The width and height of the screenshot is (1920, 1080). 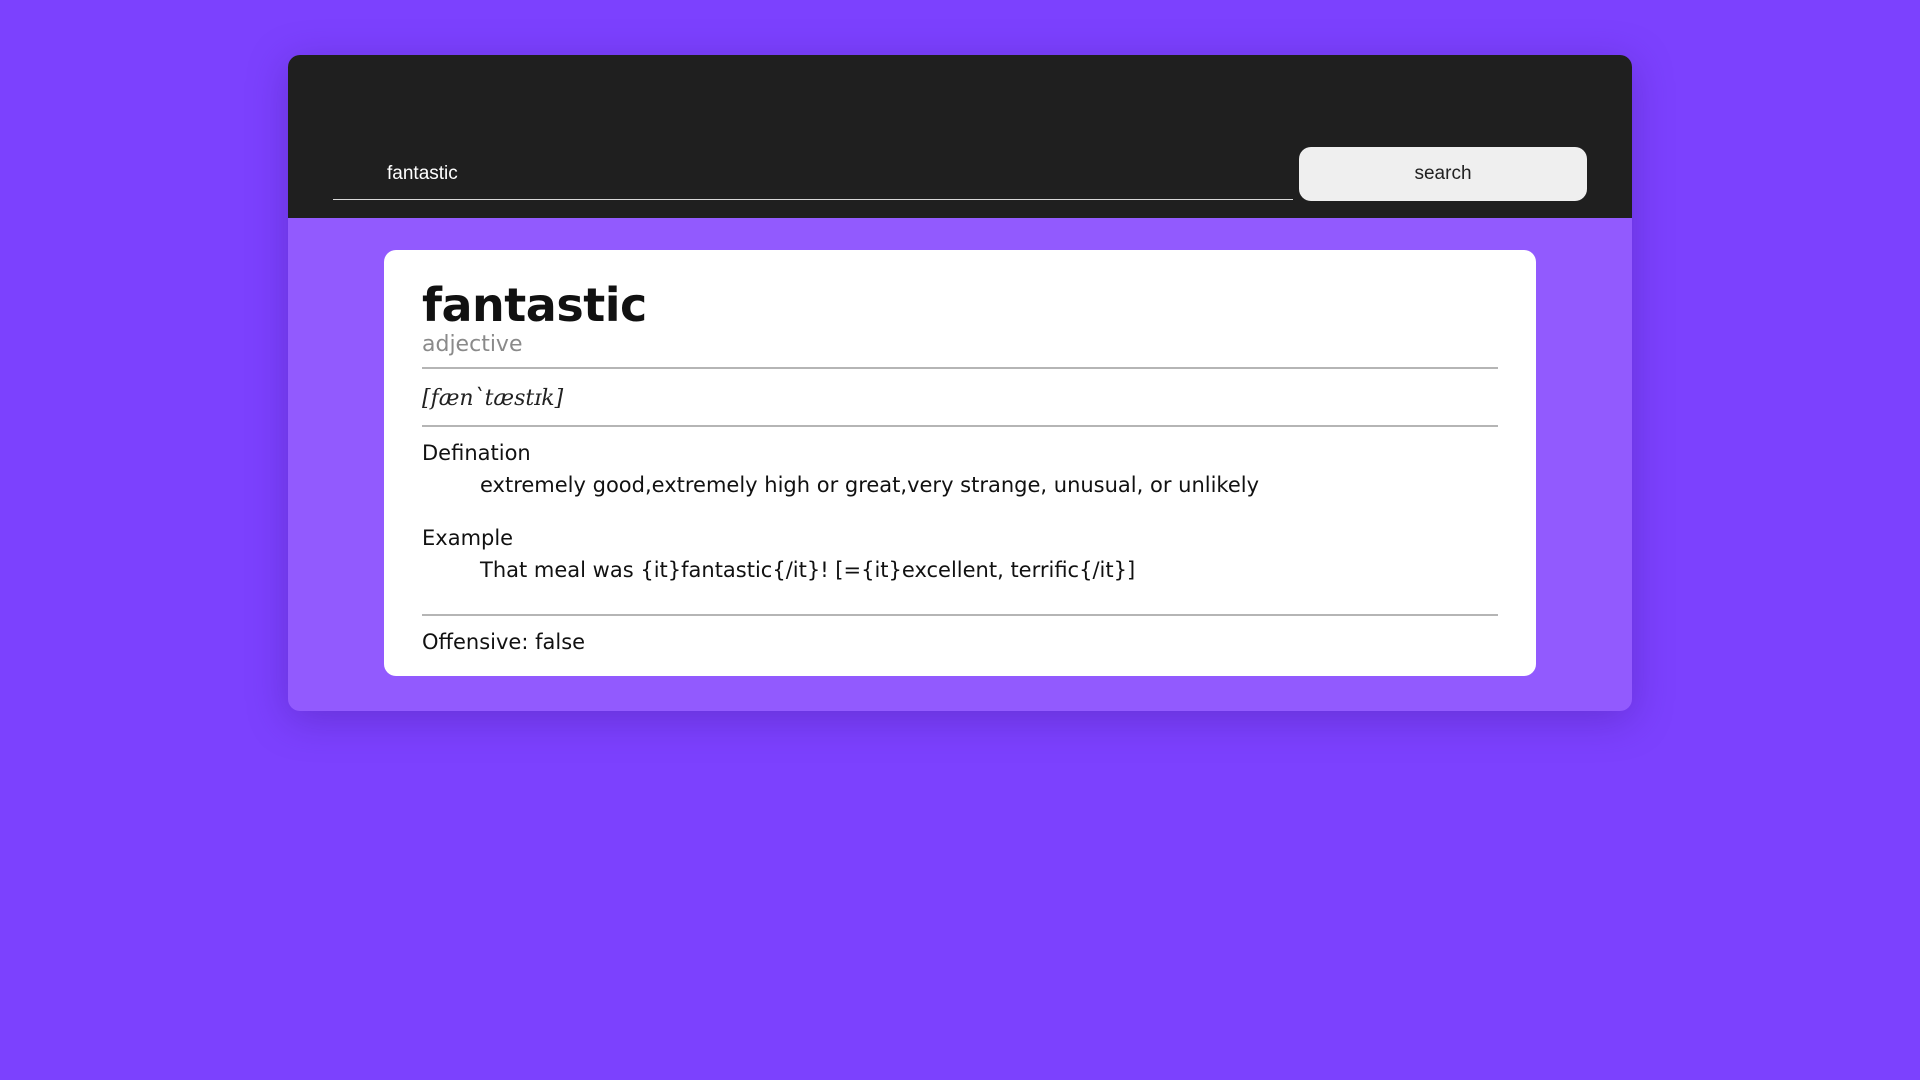 I want to click on search-button: search, so click(x=1443, y=174).